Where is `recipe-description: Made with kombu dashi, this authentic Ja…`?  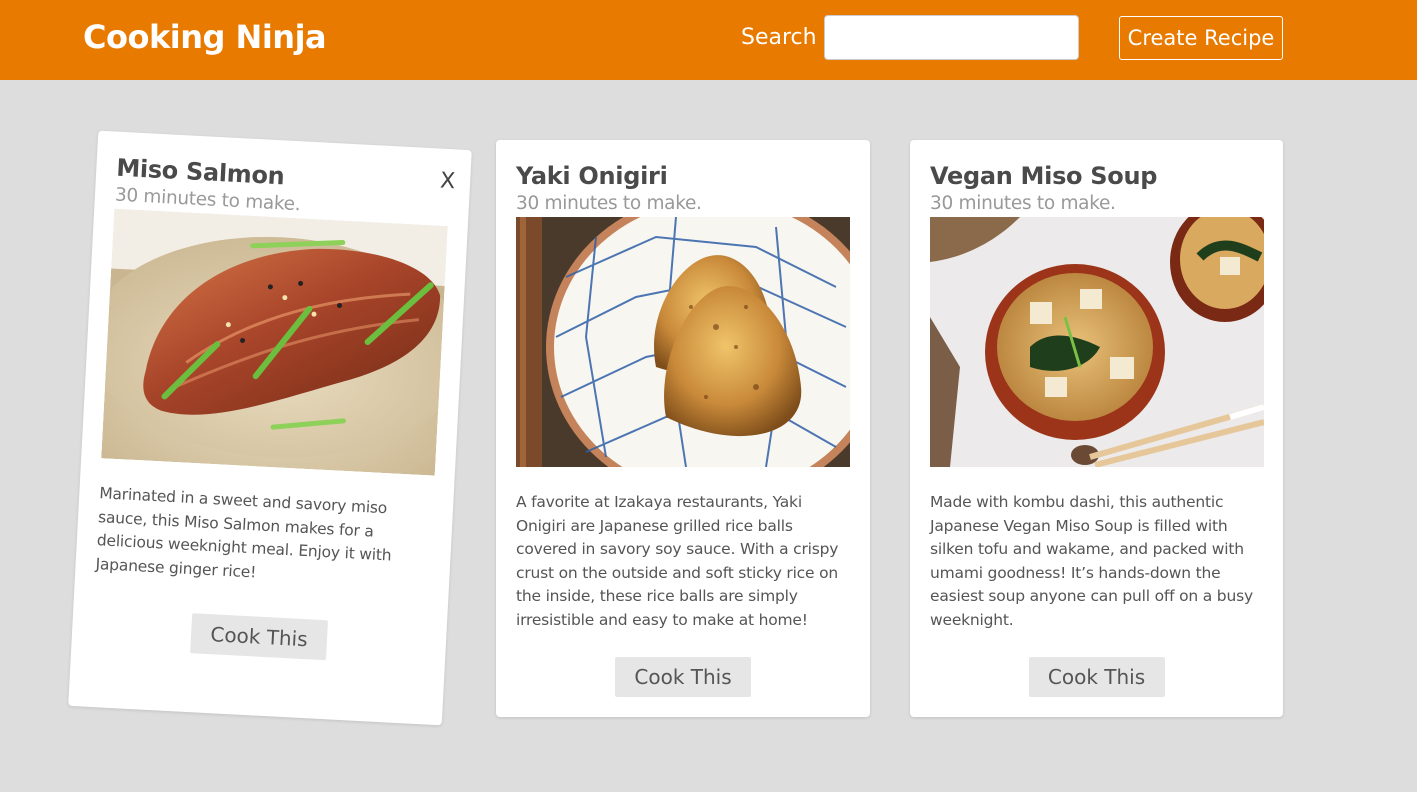 recipe-description: Made with kombu dashi, this authentic Ja… is located at coordinates (1091, 561).